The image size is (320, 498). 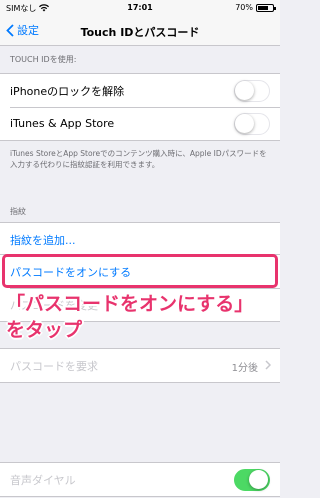 I want to click on page-title: Touch IDとパスコード, so click(x=140, y=32).